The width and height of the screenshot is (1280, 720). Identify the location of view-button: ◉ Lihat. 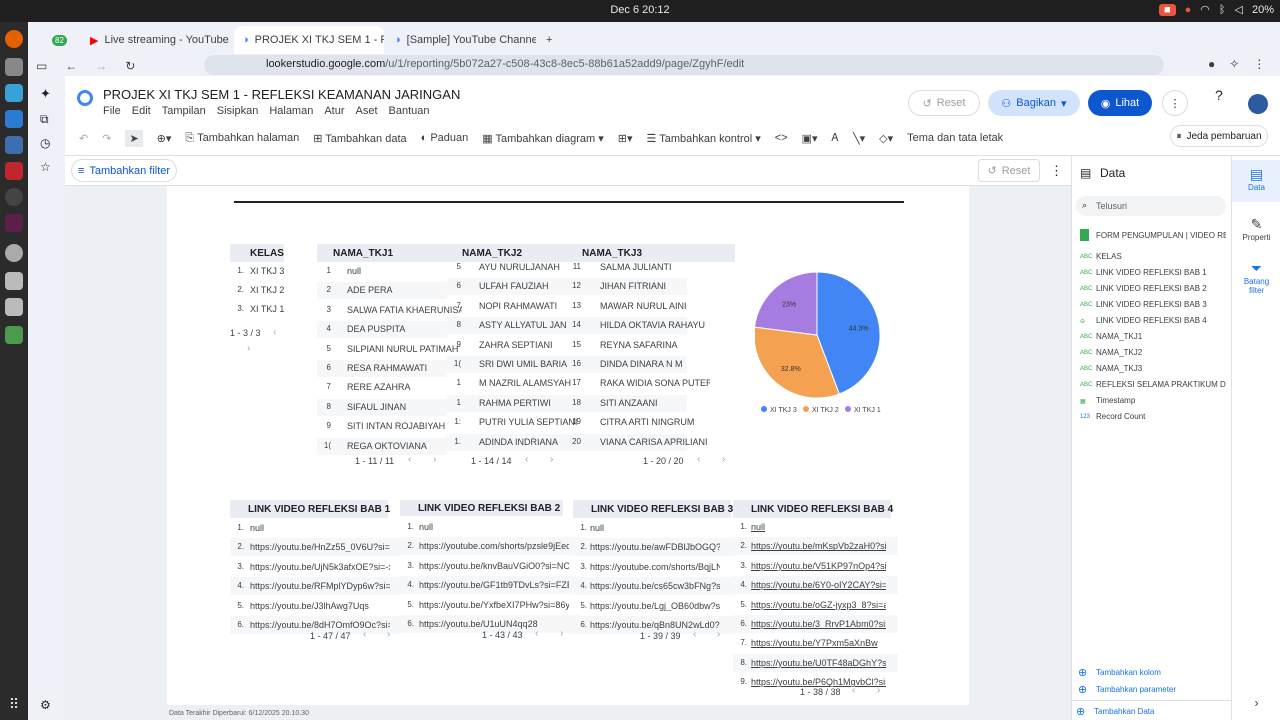
(1120, 103).